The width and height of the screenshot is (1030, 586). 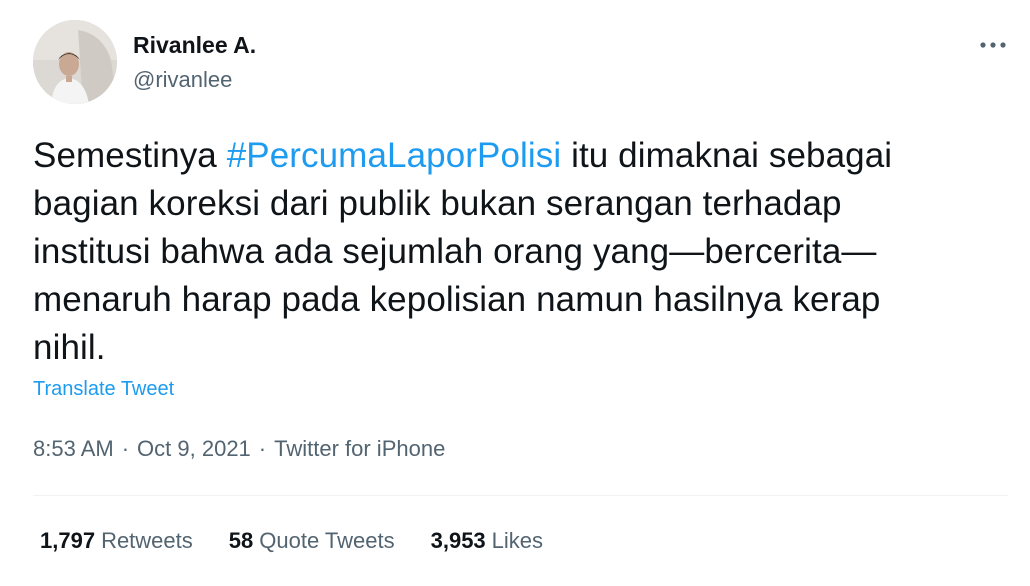 I want to click on likes-count: 3,953, so click(x=458, y=540).